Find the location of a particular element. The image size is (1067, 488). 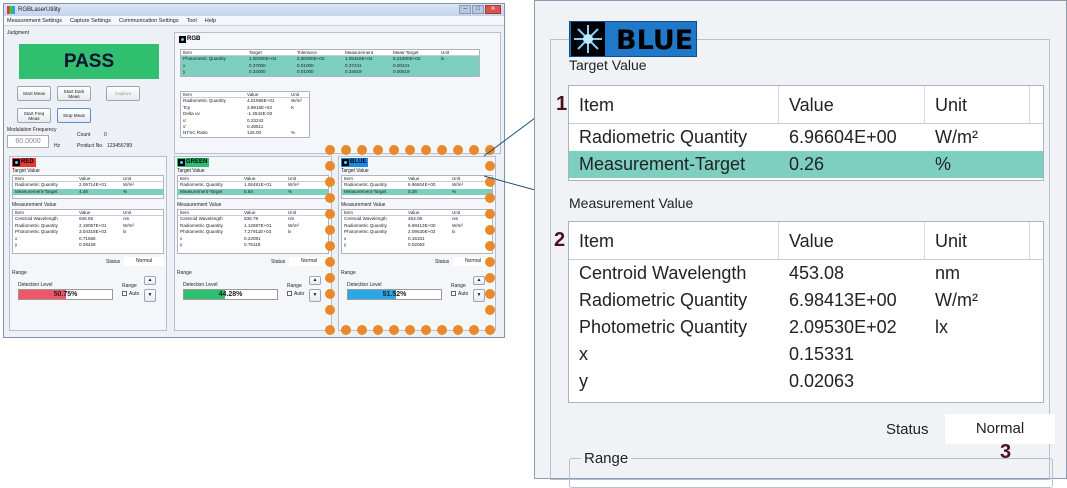

table-row: y 0.02063 is located at coordinates (806, 381).